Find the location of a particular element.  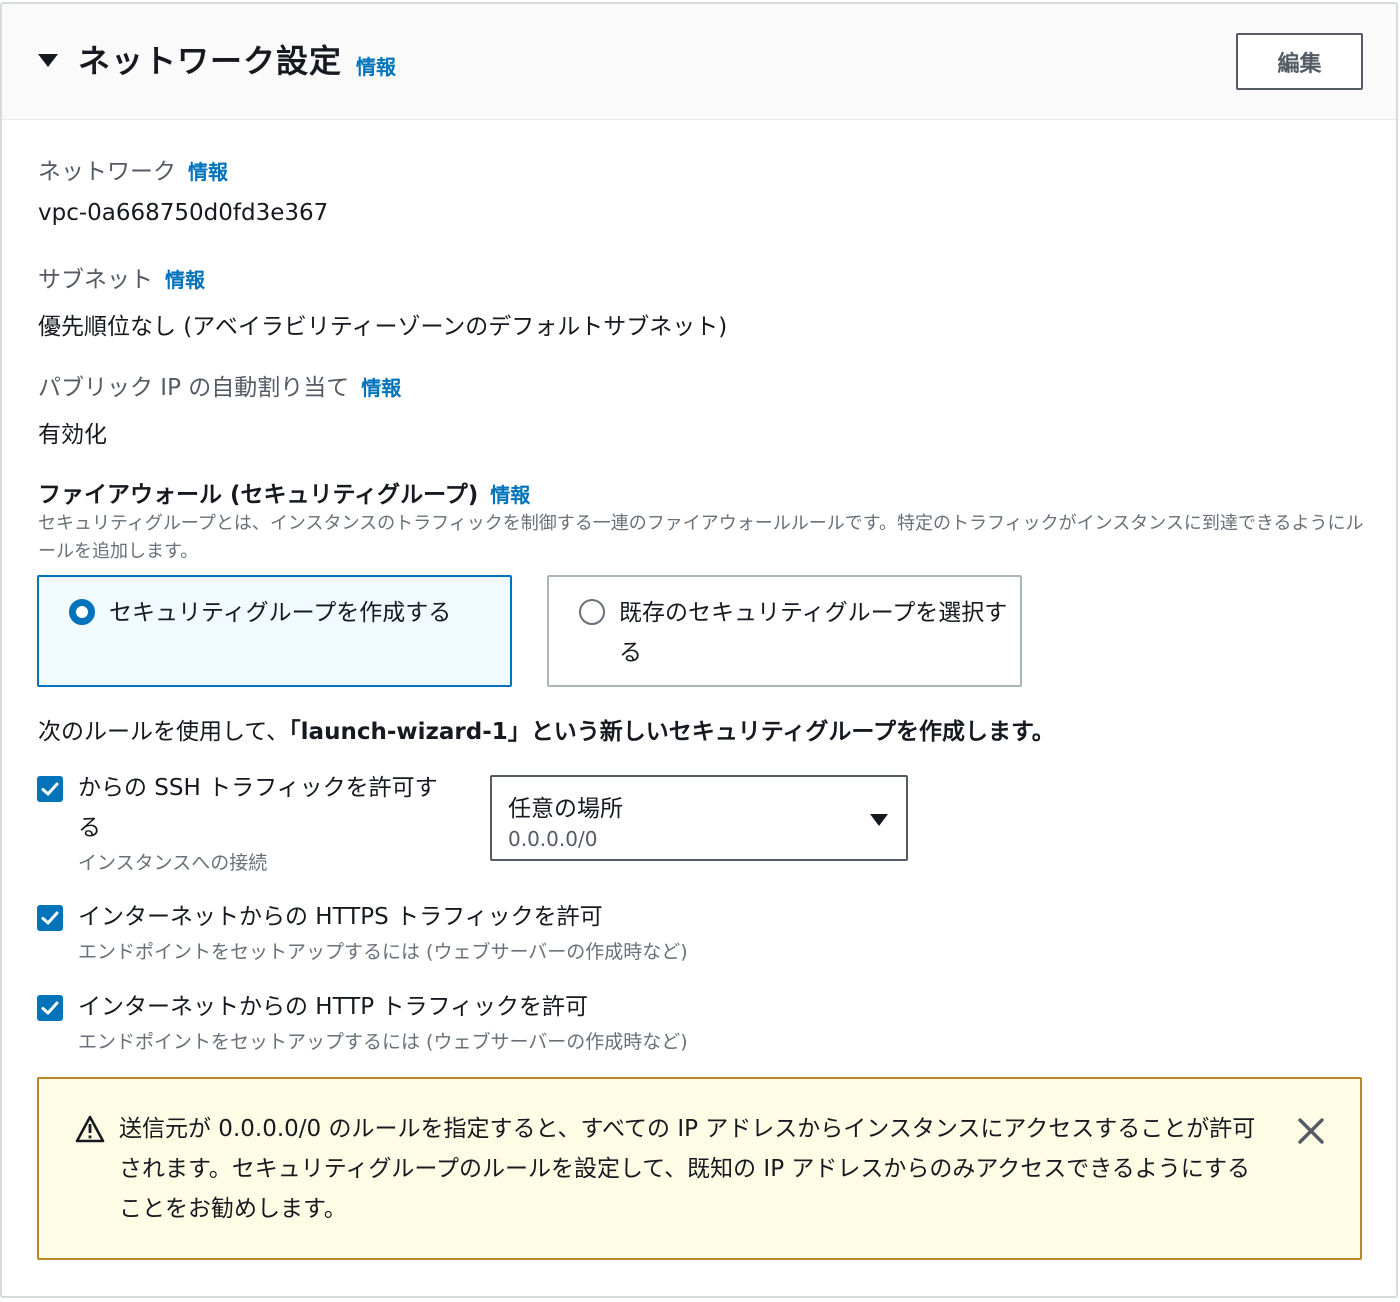

public-ip-info-link: 情報 is located at coordinates (381, 388).